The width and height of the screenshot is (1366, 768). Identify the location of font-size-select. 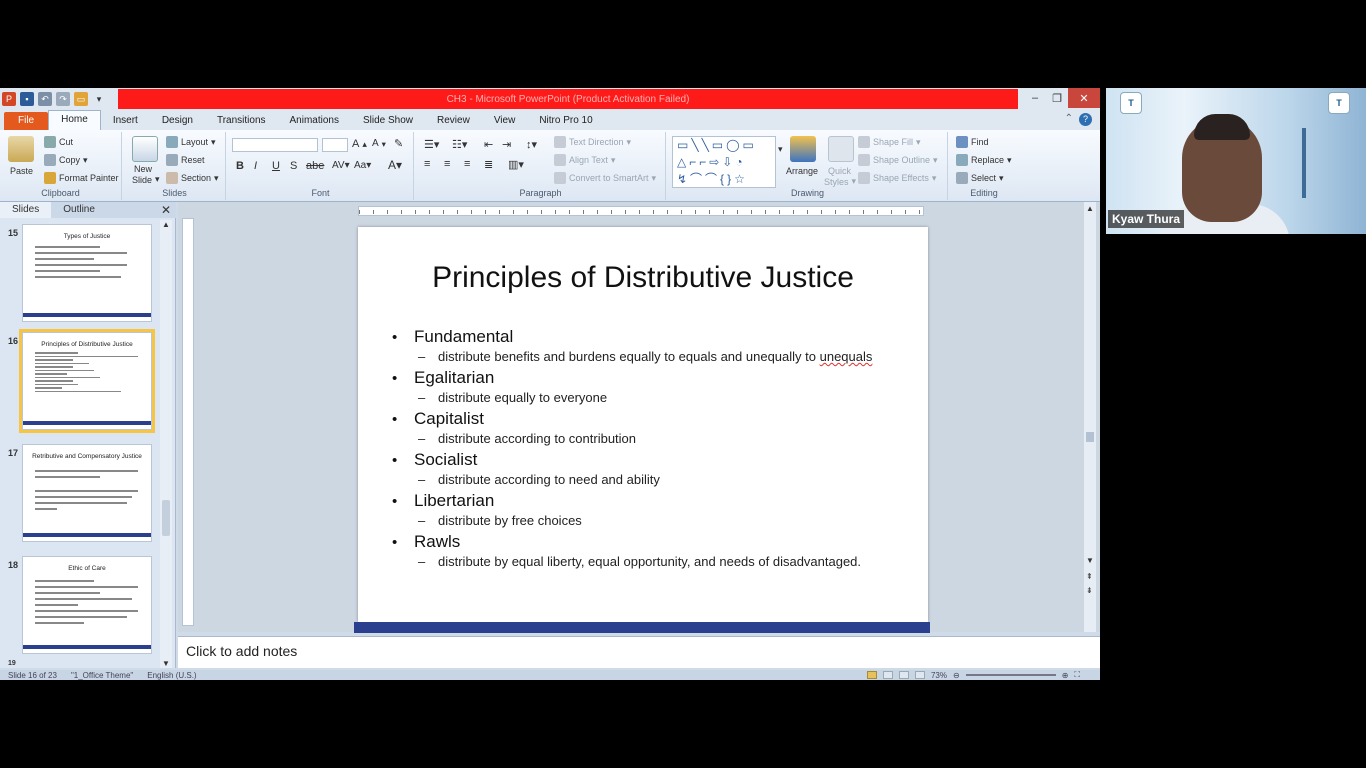
(335, 145).